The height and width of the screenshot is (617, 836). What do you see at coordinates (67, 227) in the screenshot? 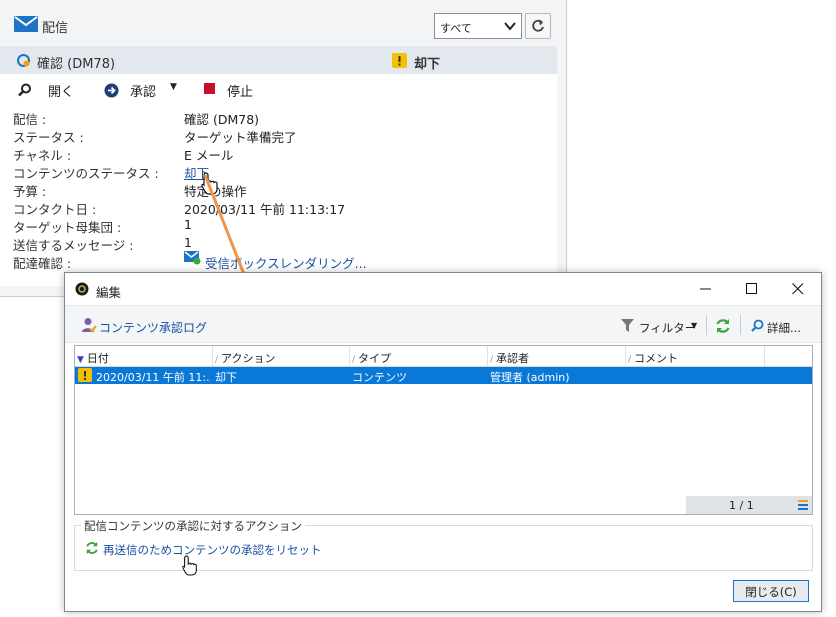
I see `prop-label-target-population: ターゲット母集団 :` at bounding box center [67, 227].